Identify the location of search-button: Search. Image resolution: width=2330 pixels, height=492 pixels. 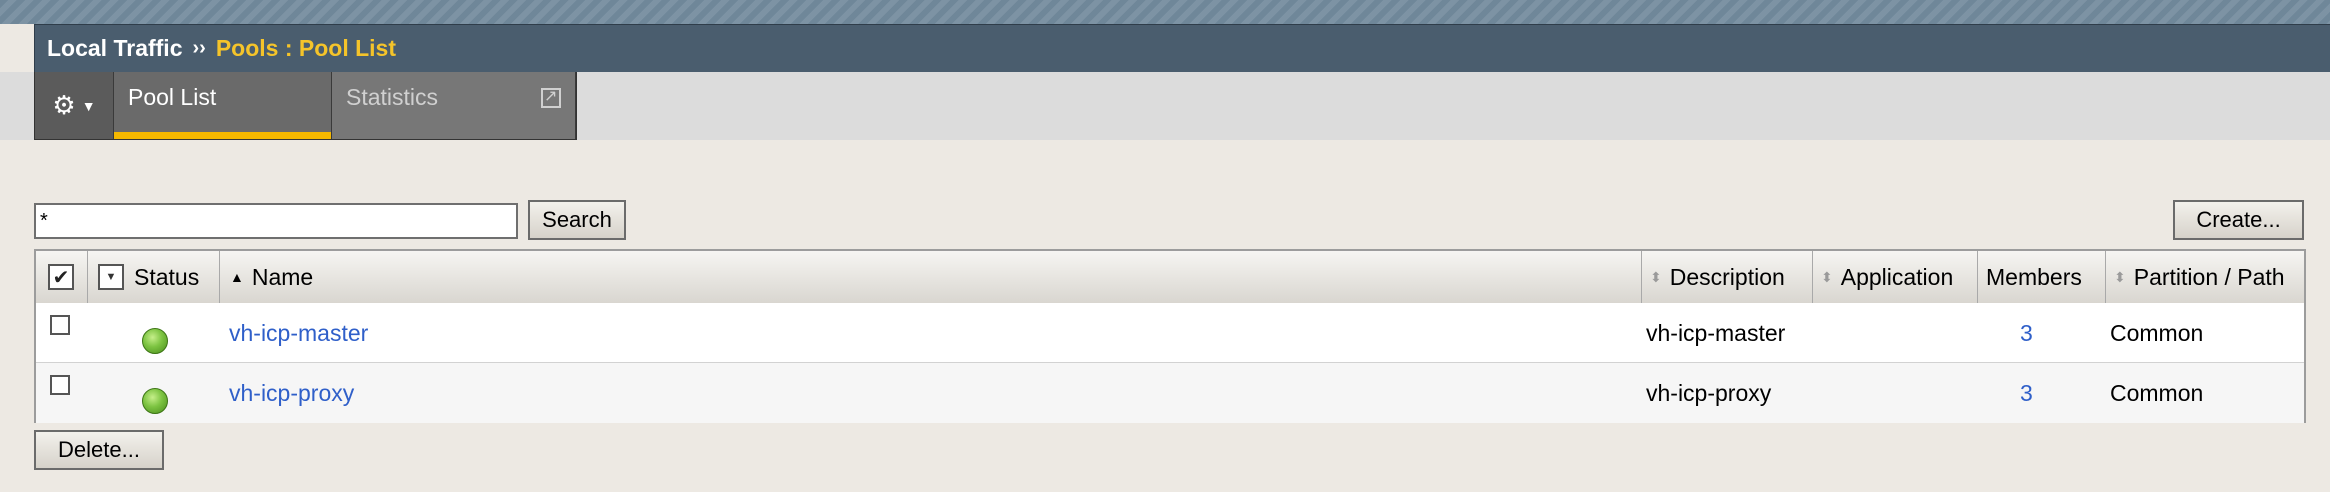
(577, 220).